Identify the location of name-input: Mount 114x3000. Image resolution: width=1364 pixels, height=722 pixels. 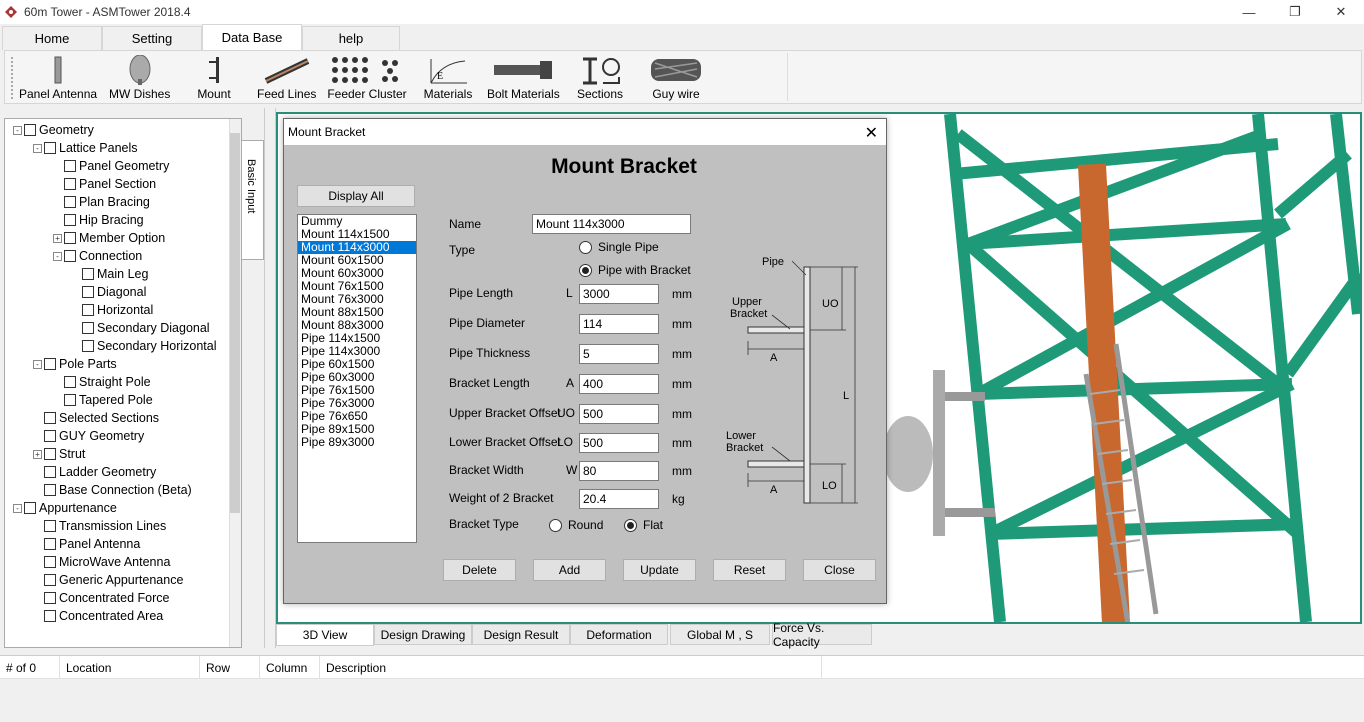
(611, 224).